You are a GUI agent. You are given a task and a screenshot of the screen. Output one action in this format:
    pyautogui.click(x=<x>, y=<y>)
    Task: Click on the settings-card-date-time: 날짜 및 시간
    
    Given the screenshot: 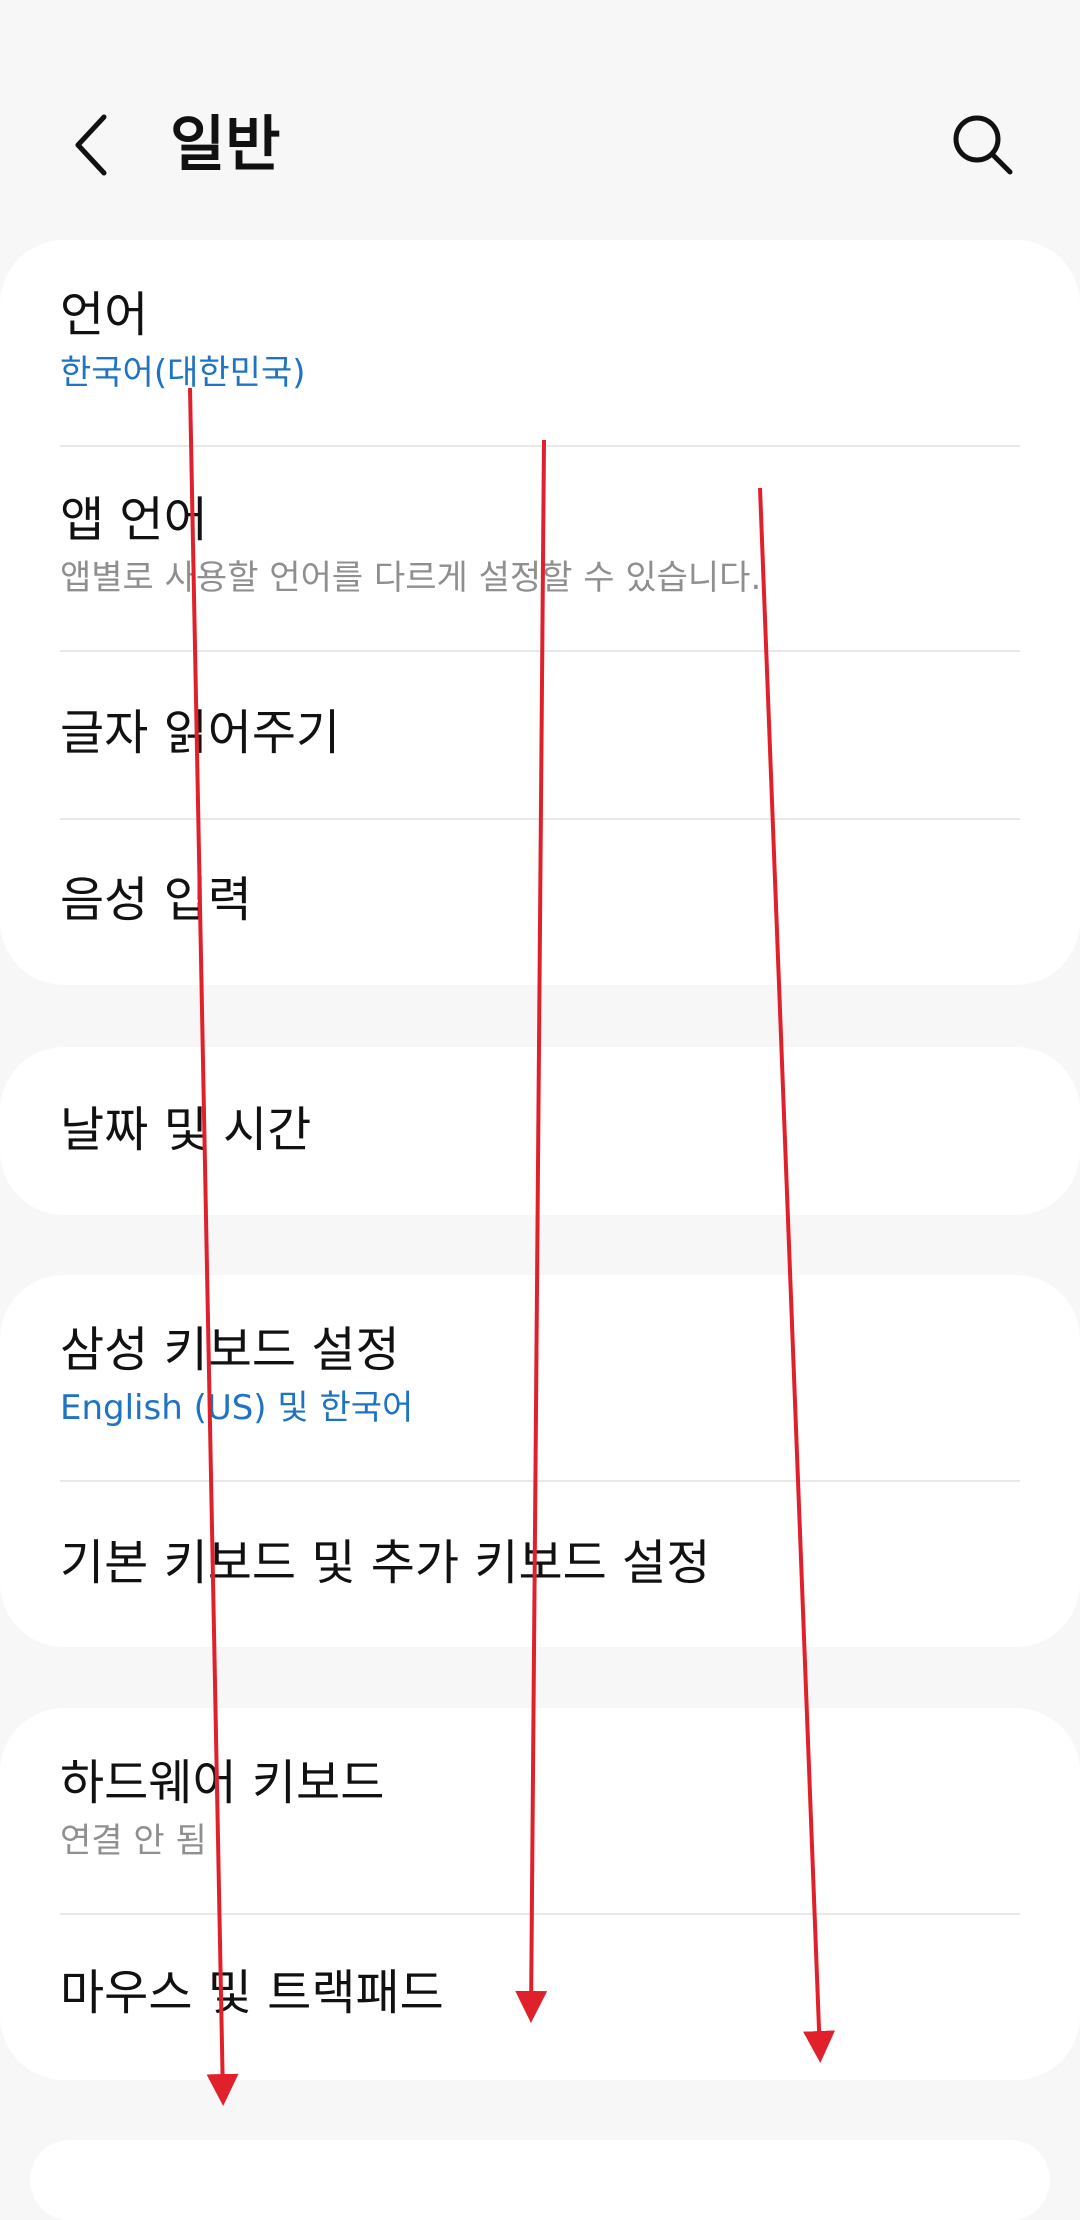 What is the action you would take?
    pyautogui.click(x=540, y=1131)
    